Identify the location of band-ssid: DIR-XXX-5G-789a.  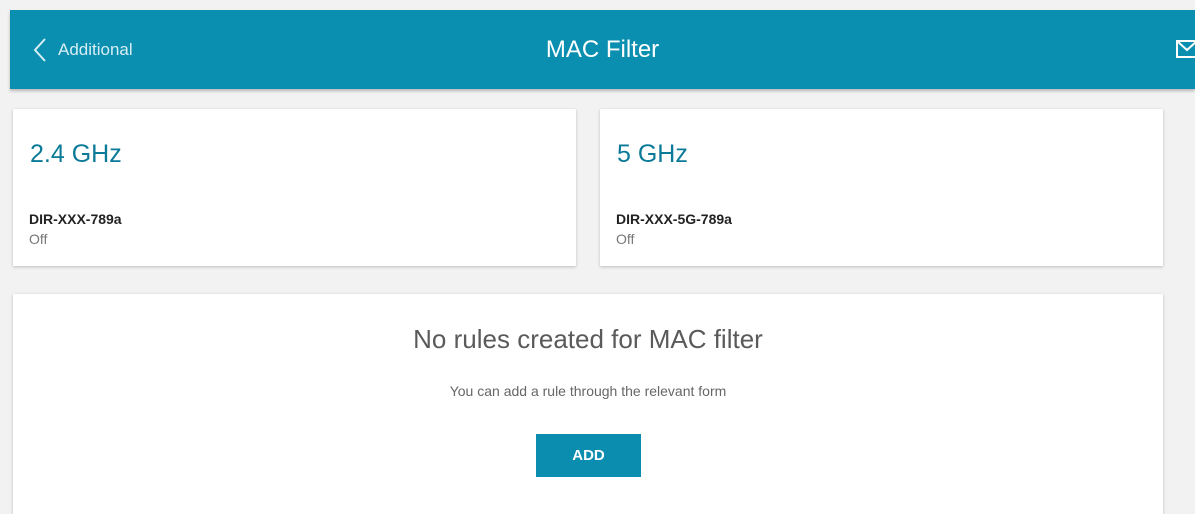
(674, 219).